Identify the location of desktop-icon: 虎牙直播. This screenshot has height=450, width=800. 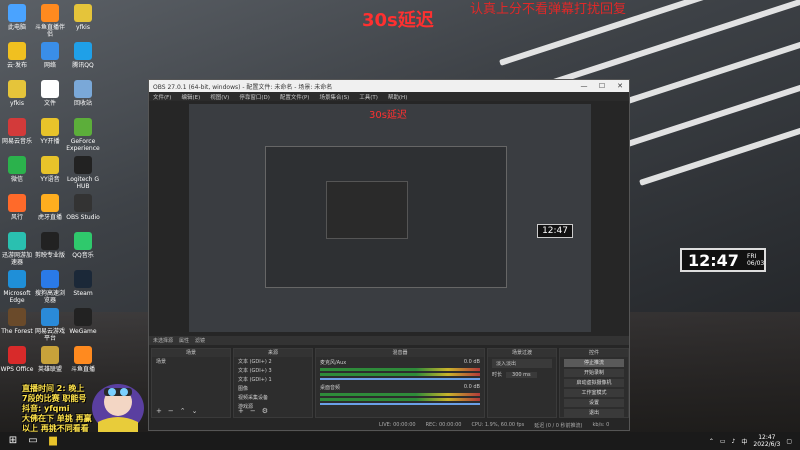
(50, 207).